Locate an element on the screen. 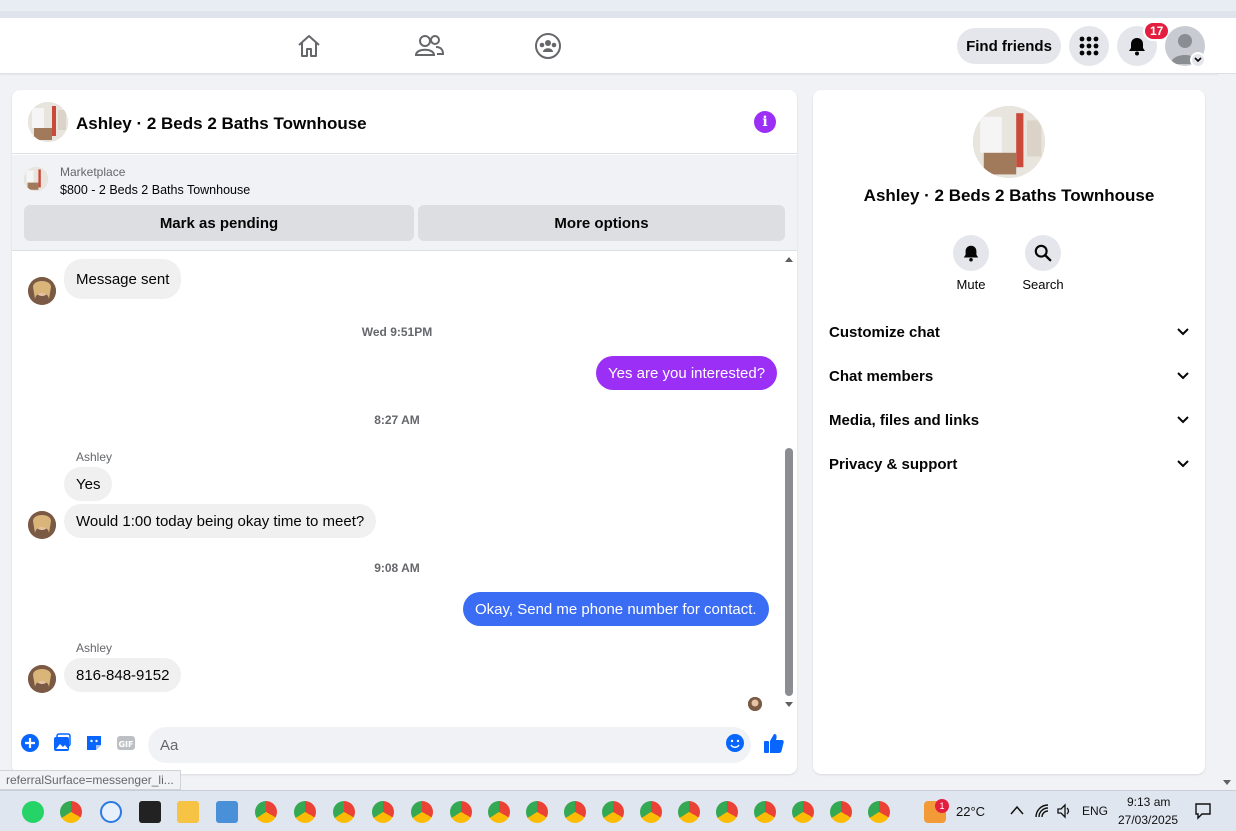  message-bubble: 816-848-9152 is located at coordinates (123, 675).